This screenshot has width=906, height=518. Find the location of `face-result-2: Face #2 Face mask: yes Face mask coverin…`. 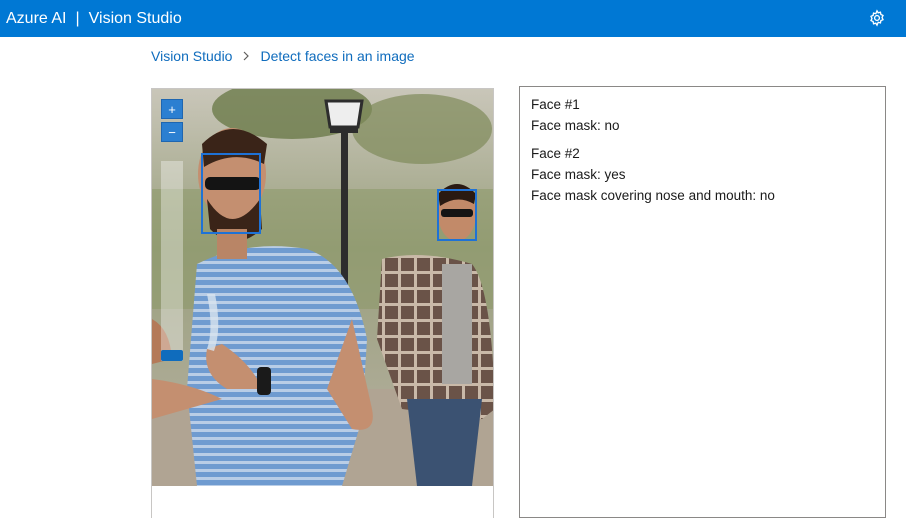

face-result-2: Face #2 Face mask: yes Face mask coverin… is located at coordinates (702, 174).